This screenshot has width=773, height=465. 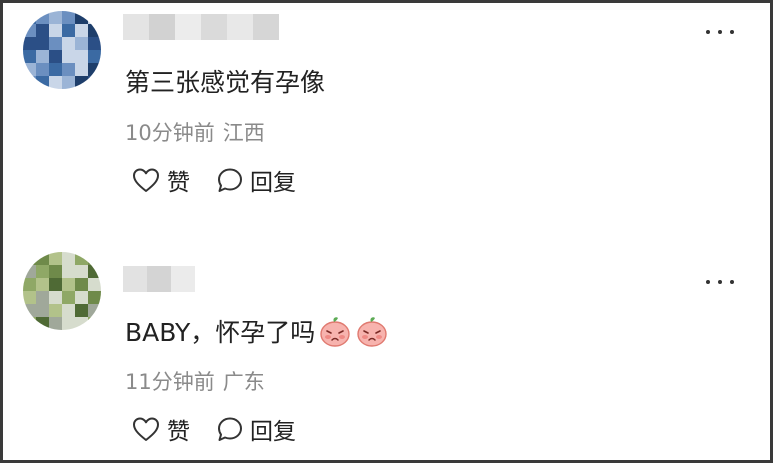 I want to click on comment-text-content: BABY，怀孕了吗, so click(x=220, y=332).